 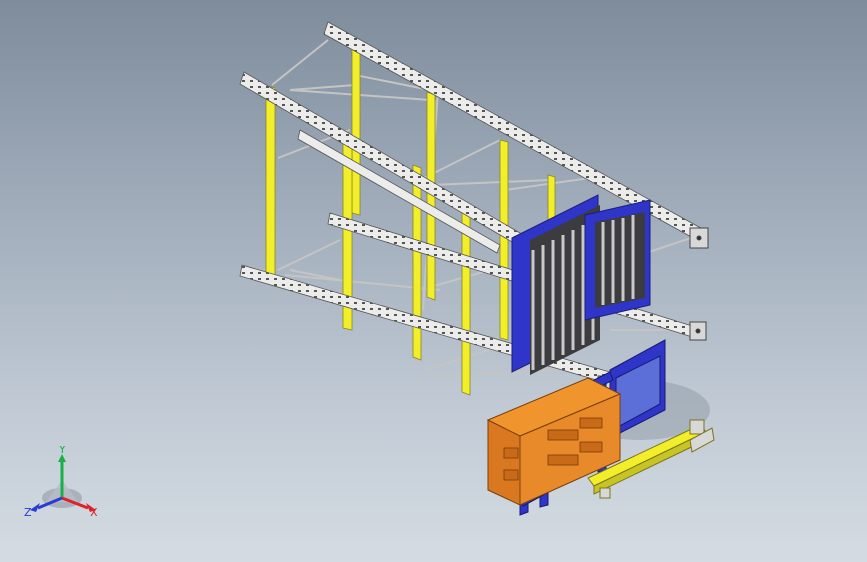 What do you see at coordinates (94, 512) in the screenshot?
I see `x-axis-label: X` at bounding box center [94, 512].